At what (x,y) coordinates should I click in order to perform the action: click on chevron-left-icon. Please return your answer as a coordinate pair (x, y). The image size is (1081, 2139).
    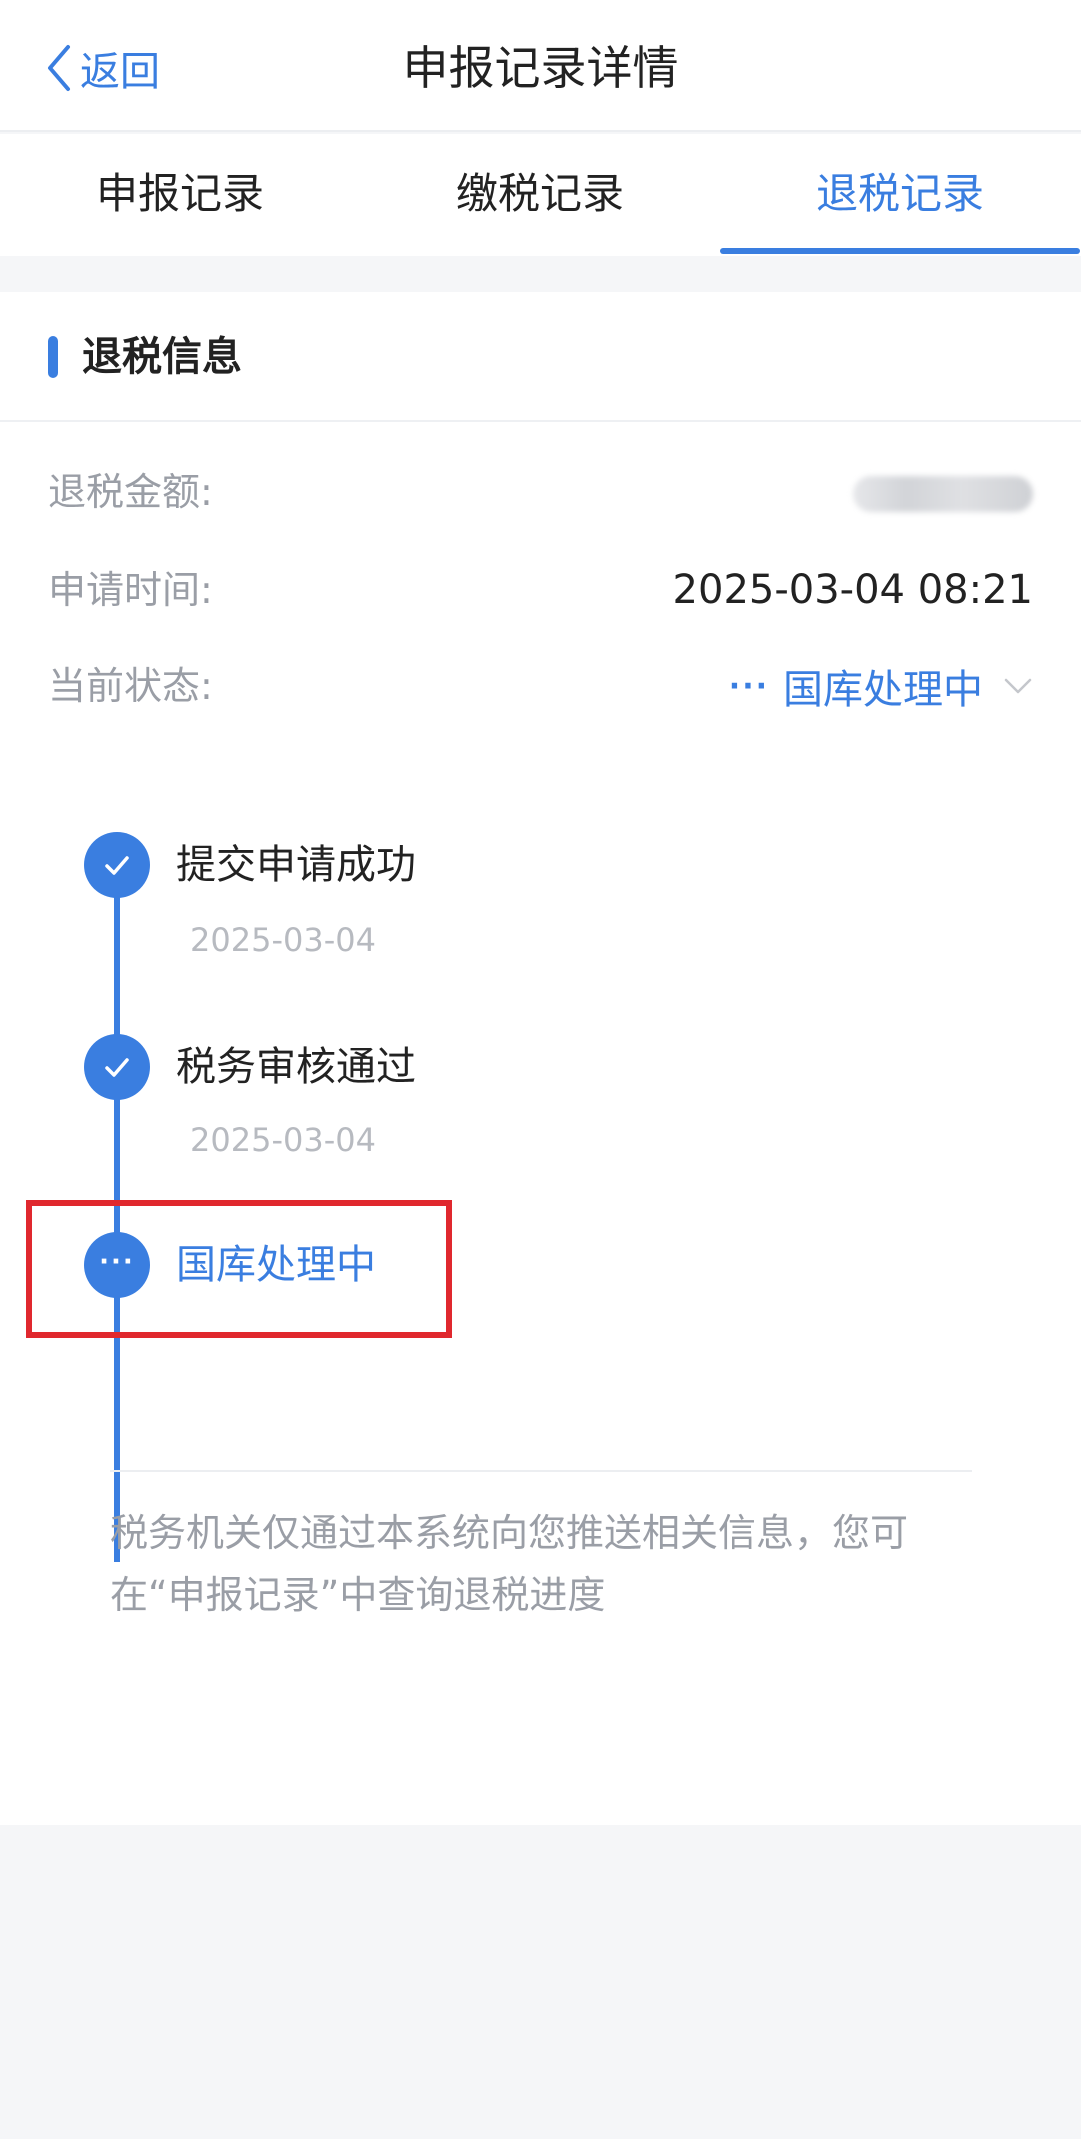
    Looking at the image, I should click on (59, 68).